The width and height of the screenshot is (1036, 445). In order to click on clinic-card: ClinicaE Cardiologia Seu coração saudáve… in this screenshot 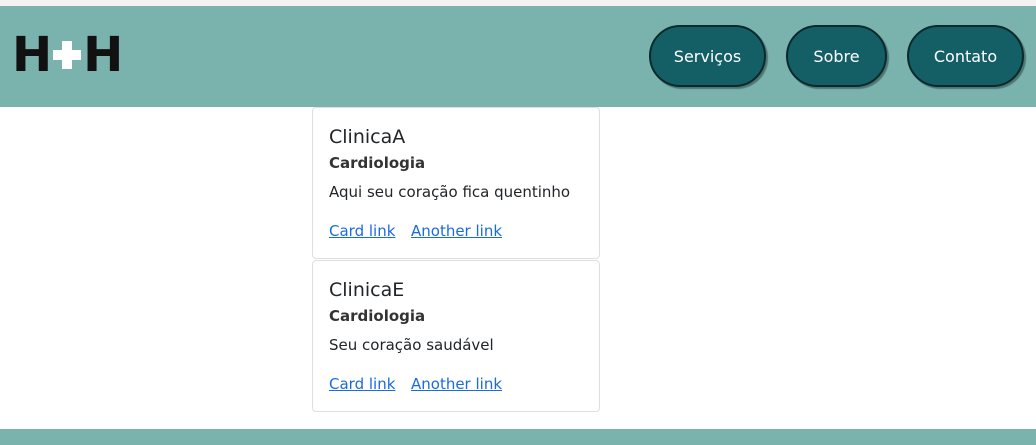, I will do `click(456, 336)`.